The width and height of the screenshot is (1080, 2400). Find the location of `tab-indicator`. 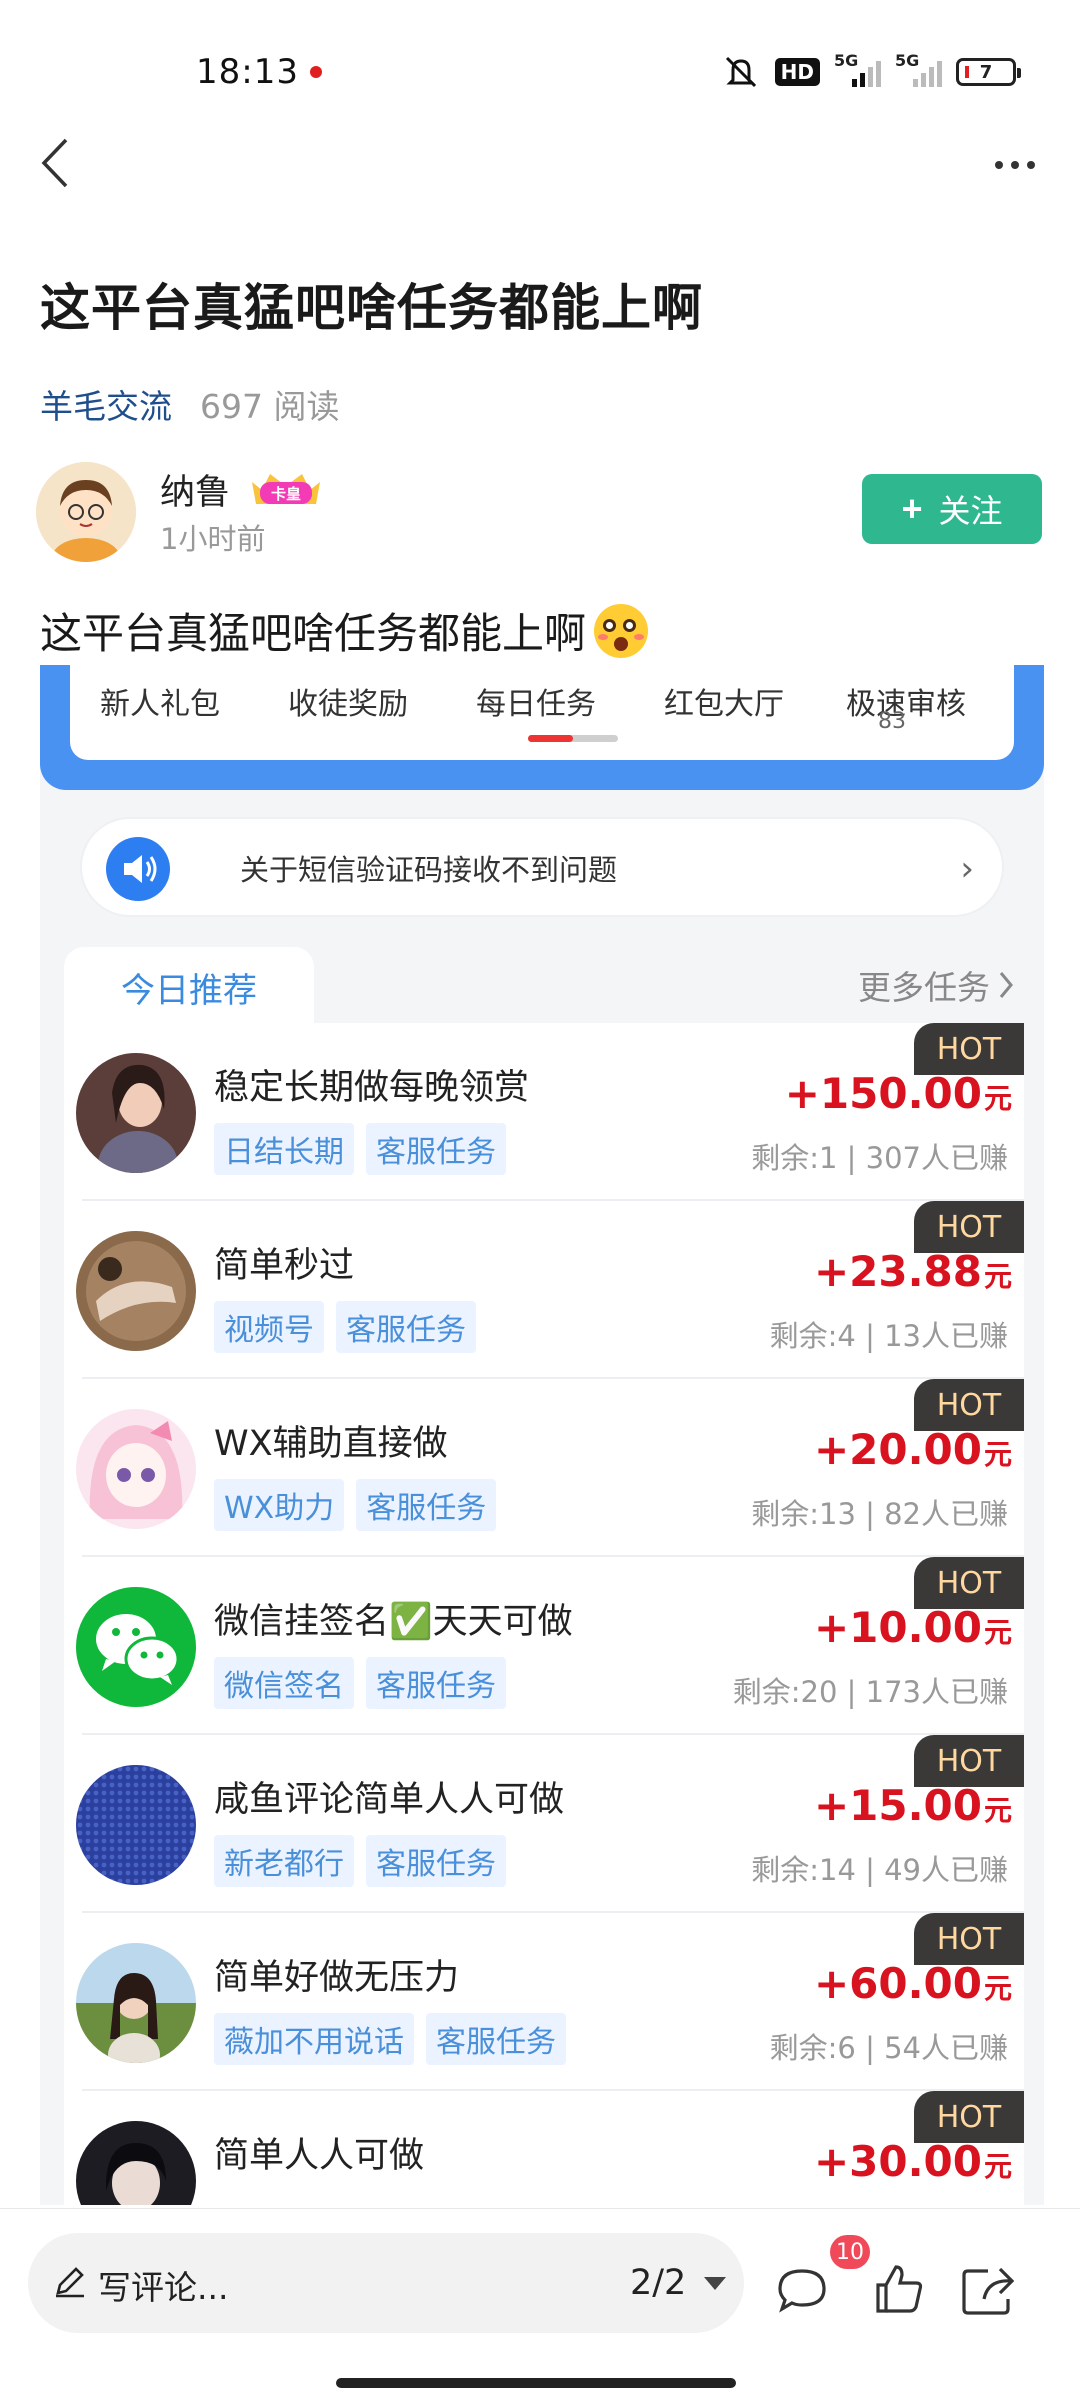

tab-indicator is located at coordinates (573, 738).